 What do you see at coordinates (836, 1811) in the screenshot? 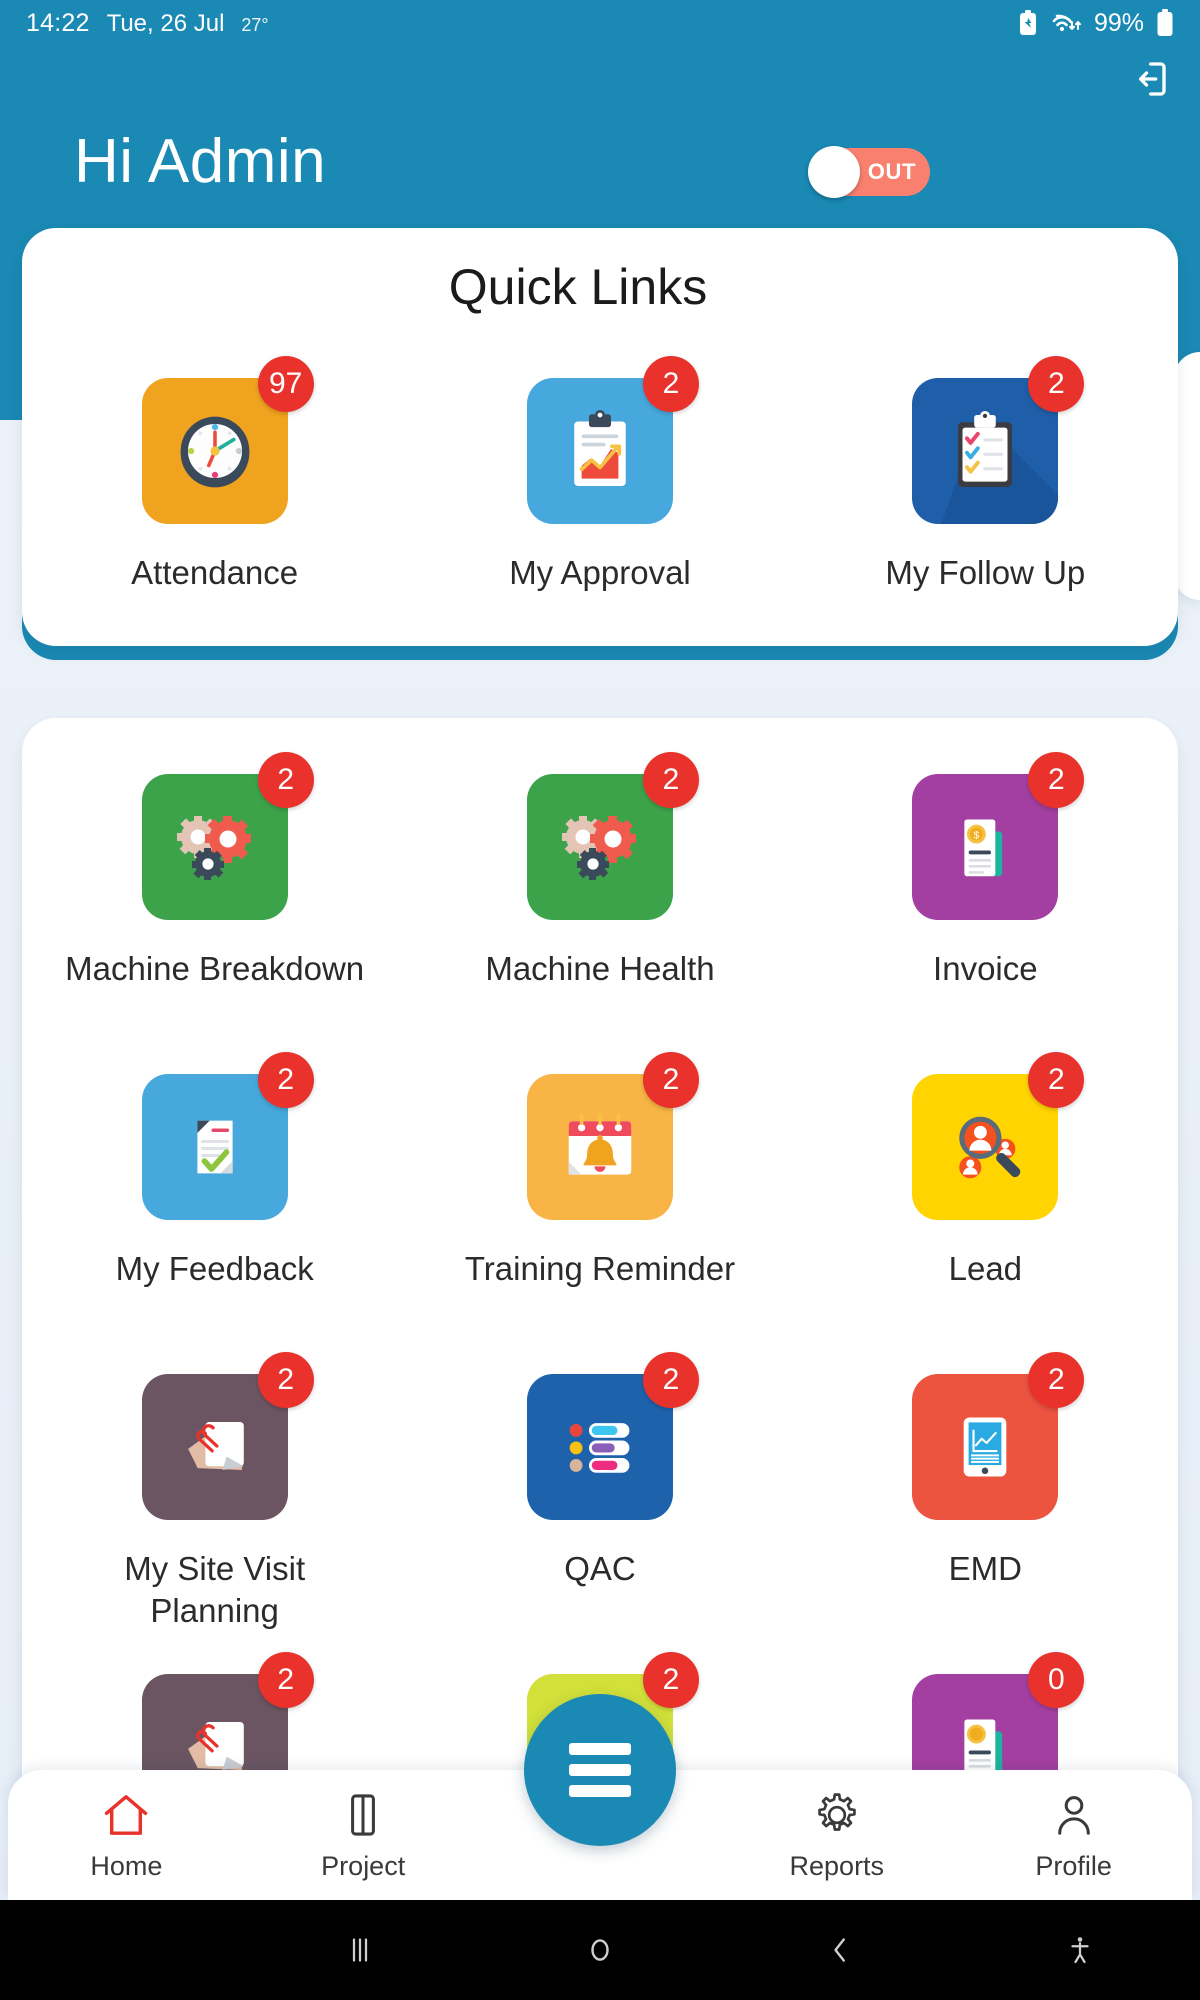
I see `gear-icon` at bounding box center [836, 1811].